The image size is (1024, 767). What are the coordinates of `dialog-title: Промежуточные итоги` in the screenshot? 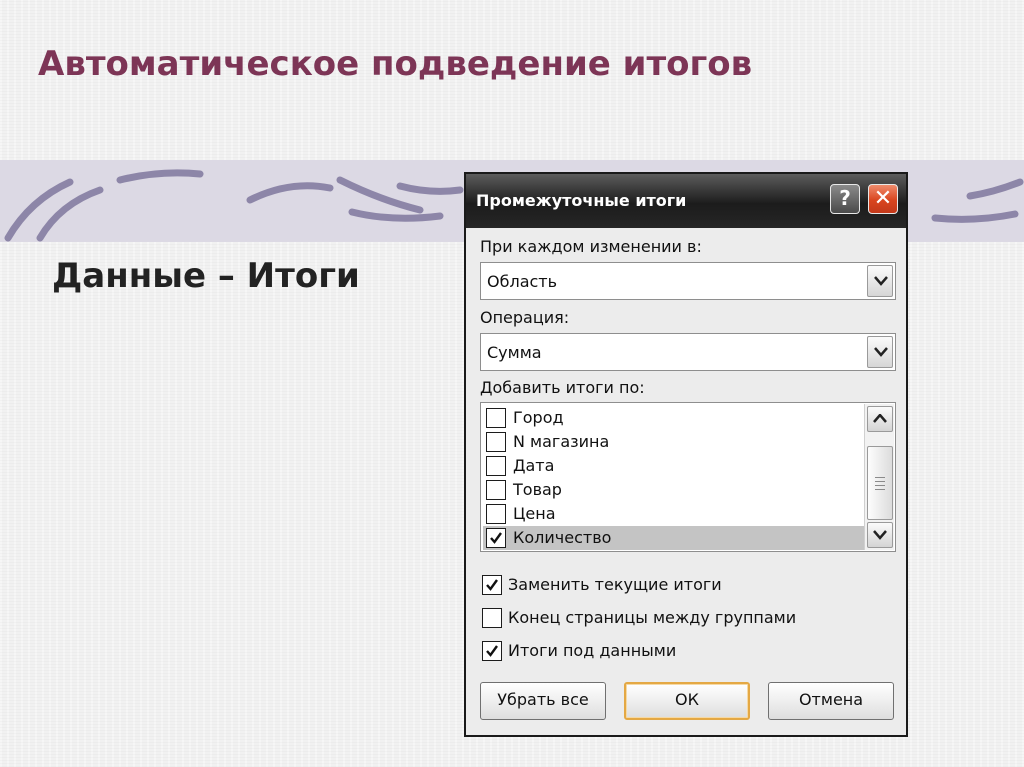 It's located at (581, 200).